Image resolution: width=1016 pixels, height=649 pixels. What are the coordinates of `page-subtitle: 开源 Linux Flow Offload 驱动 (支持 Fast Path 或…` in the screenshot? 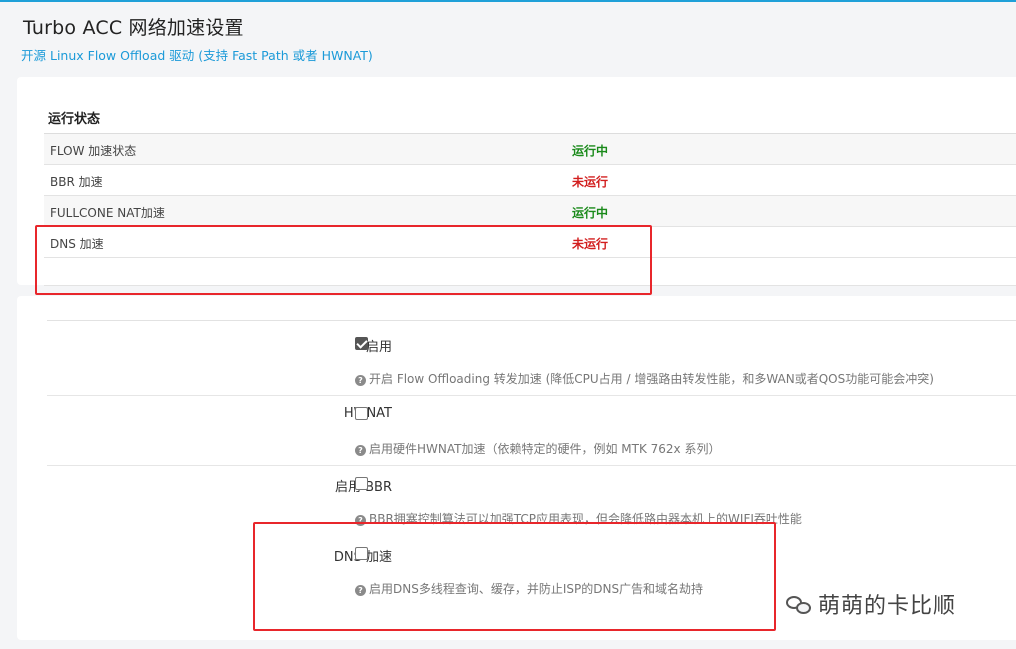 It's located at (197, 55).